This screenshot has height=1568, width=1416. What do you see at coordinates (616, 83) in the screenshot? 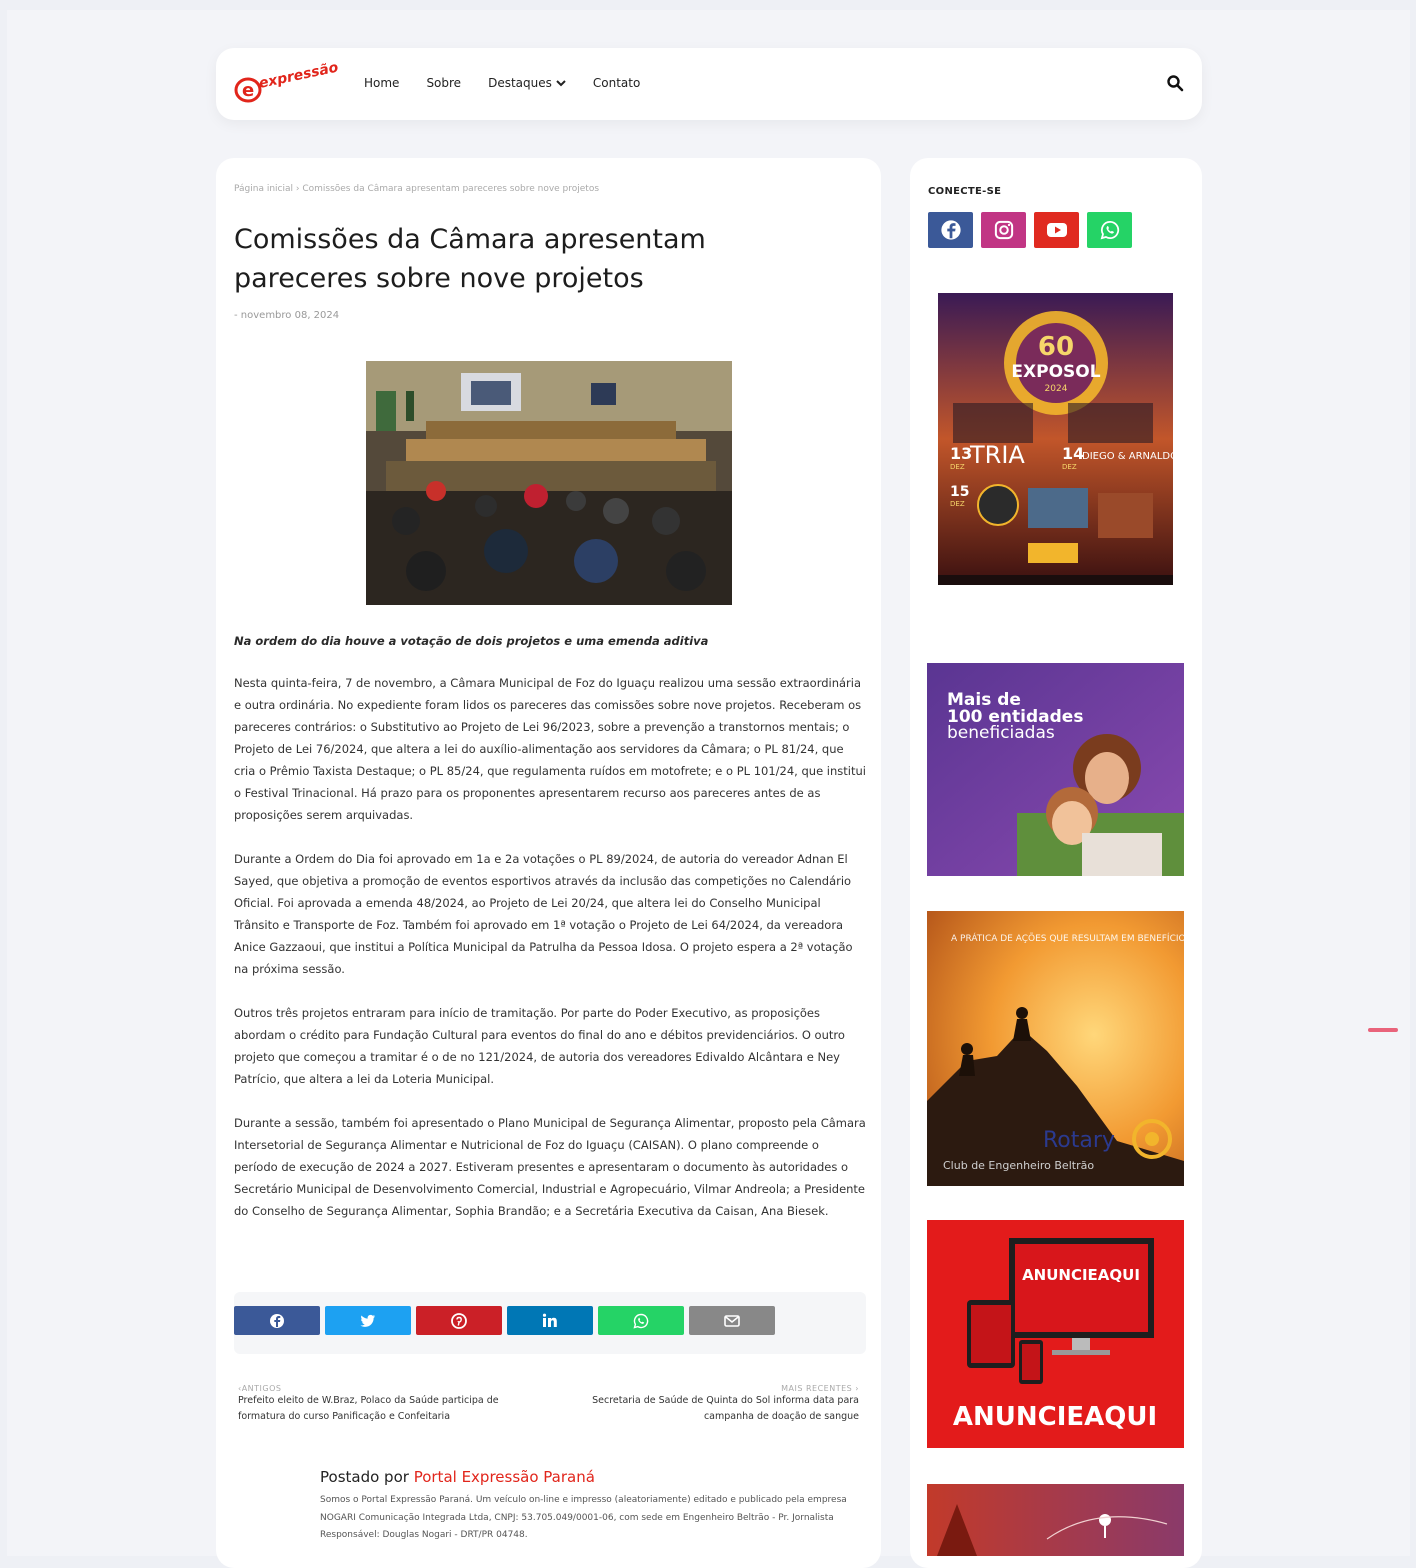
I see `nav-contato: Contato` at bounding box center [616, 83].